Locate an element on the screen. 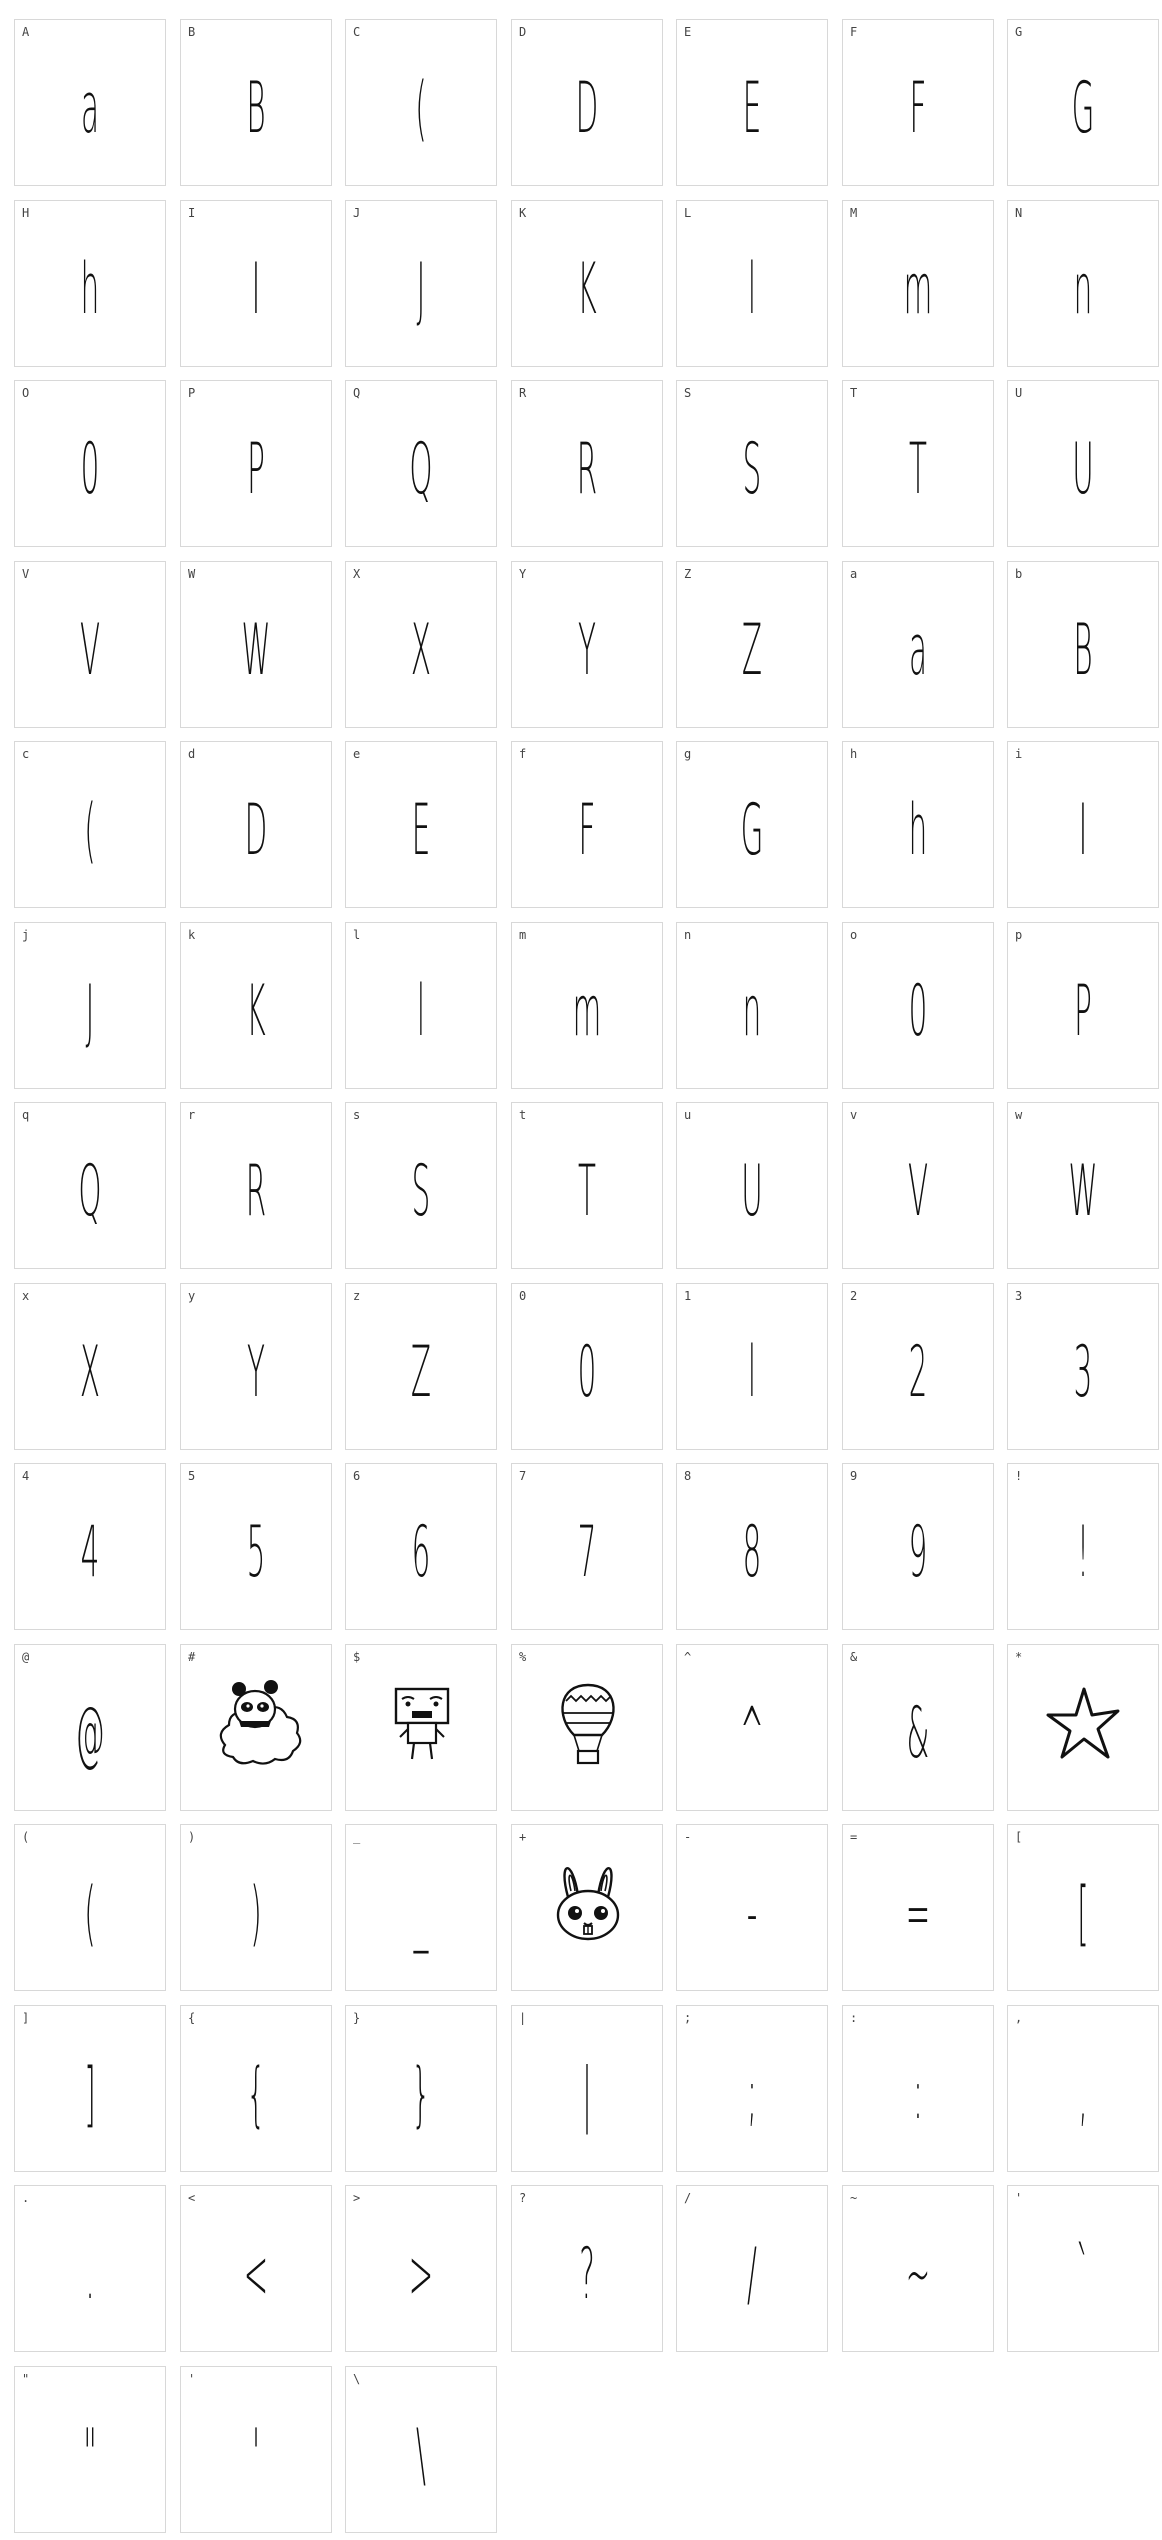  glyph-sample: X is located at coordinates (421, 650).